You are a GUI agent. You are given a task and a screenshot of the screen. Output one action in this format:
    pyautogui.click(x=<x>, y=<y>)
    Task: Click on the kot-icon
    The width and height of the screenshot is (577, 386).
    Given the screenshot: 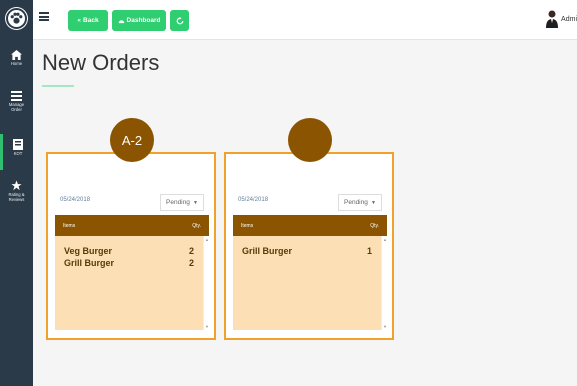 What is the action you would take?
    pyautogui.click(x=18, y=144)
    